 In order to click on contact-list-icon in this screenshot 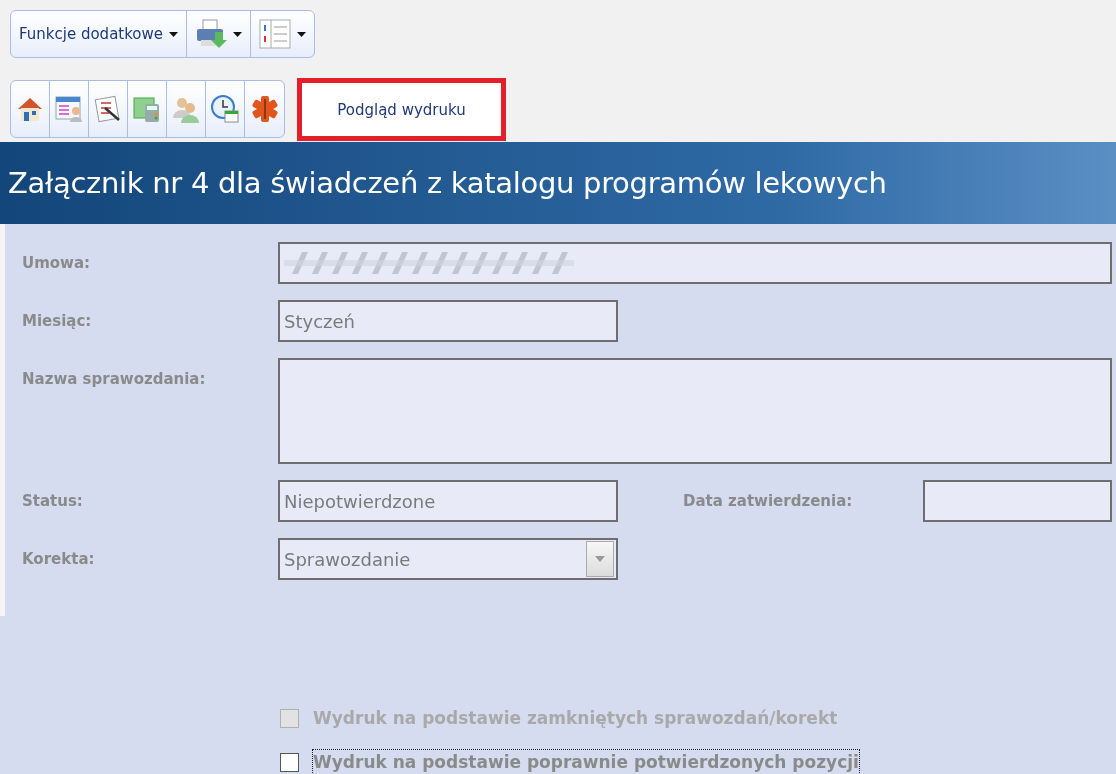, I will do `click(69, 108)`.